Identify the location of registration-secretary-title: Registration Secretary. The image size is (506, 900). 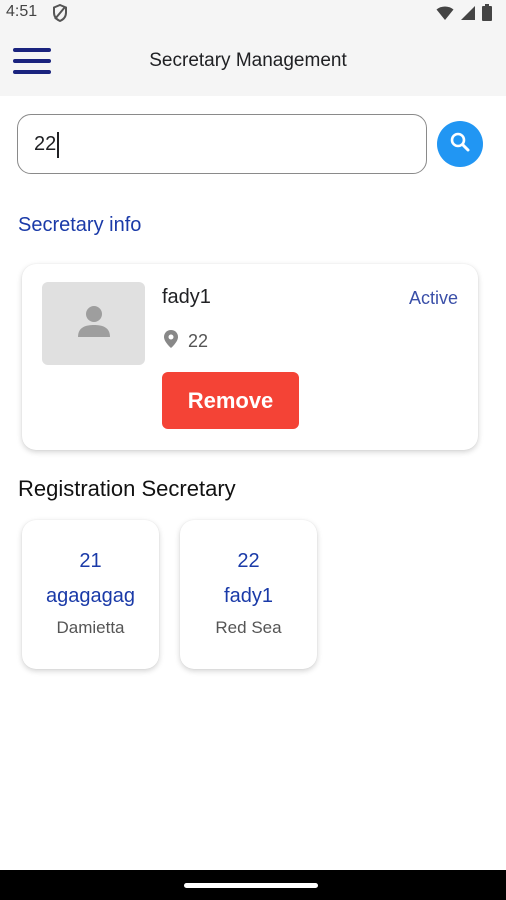
(127, 488).